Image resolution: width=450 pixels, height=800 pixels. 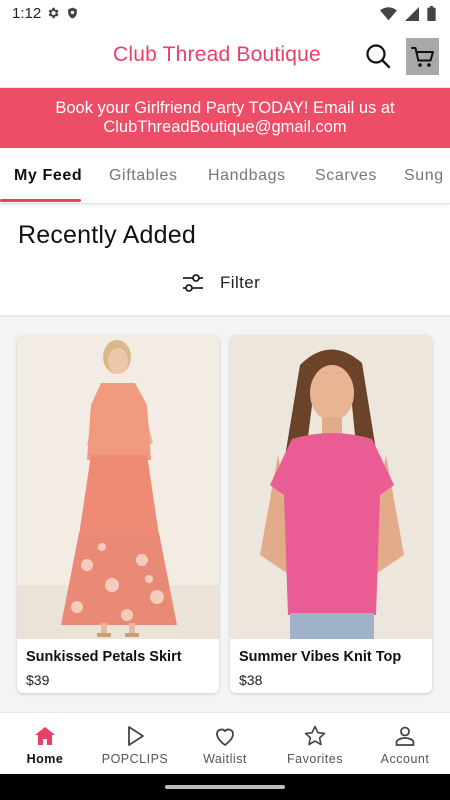 I want to click on product-name: Sunkissed Petals Skirt, so click(x=104, y=657).